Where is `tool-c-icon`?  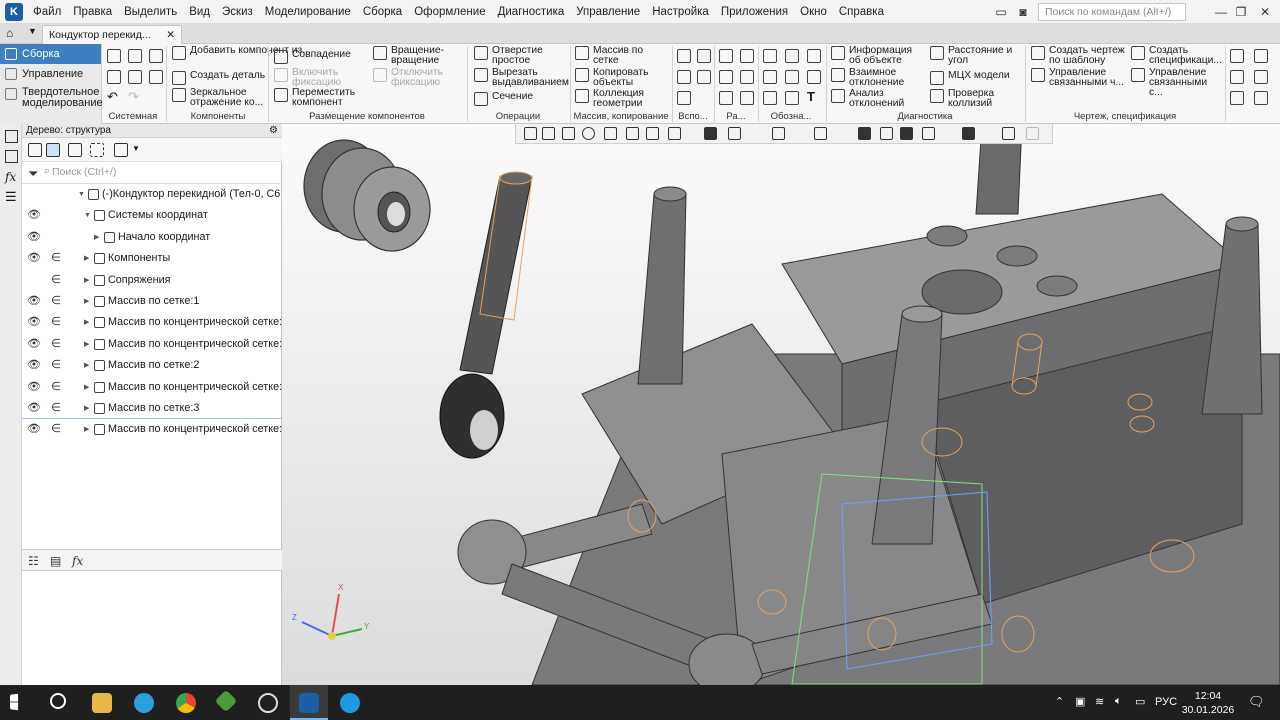
tool-c-icon is located at coordinates (1237, 77).